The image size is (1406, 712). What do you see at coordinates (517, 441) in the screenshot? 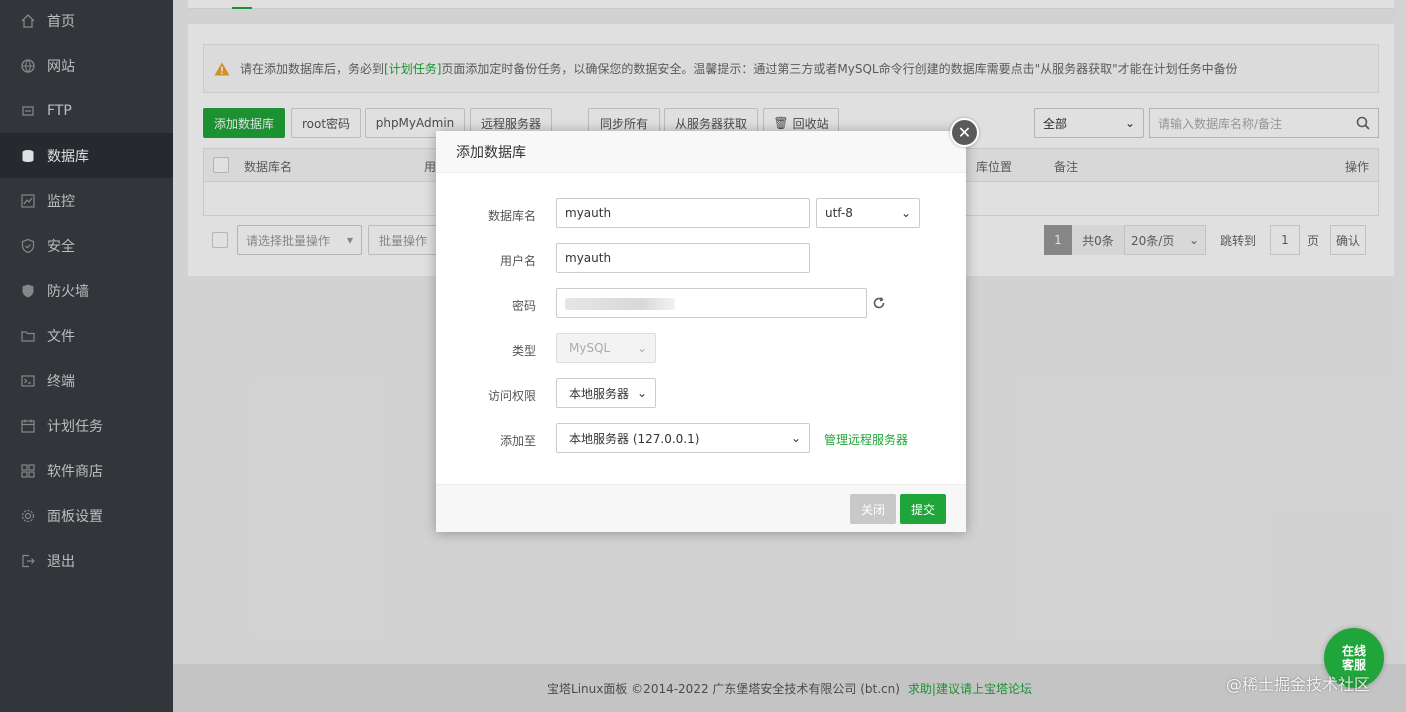
I see `add-to-label: 添加至` at bounding box center [517, 441].